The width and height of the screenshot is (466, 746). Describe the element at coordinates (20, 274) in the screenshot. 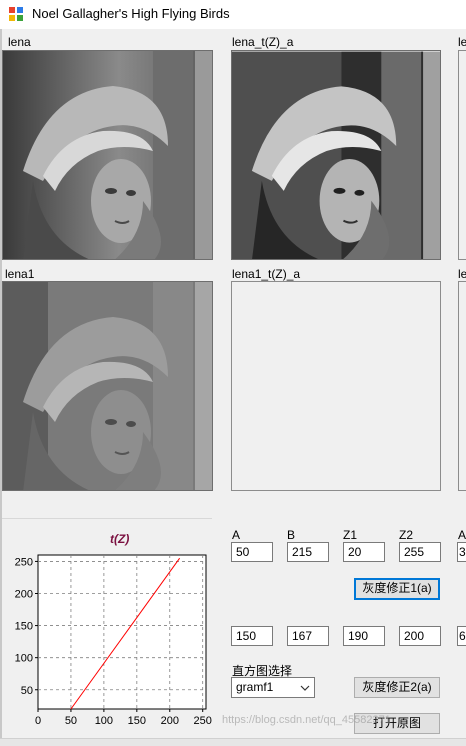

I see `image-label-lena1: lena1` at that location.